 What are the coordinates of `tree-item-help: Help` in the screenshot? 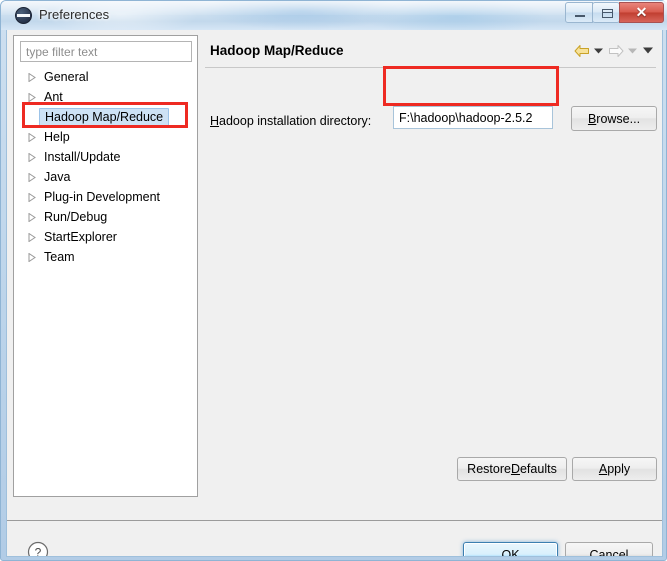 It's located at (105, 137).